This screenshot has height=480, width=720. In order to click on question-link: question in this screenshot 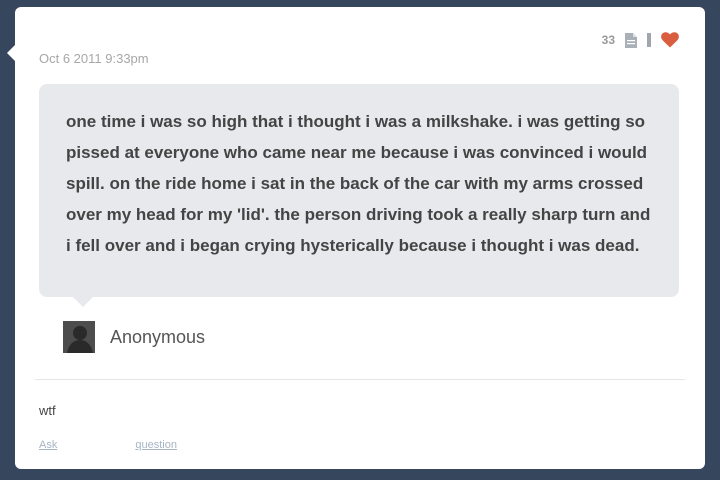, I will do `click(156, 445)`.